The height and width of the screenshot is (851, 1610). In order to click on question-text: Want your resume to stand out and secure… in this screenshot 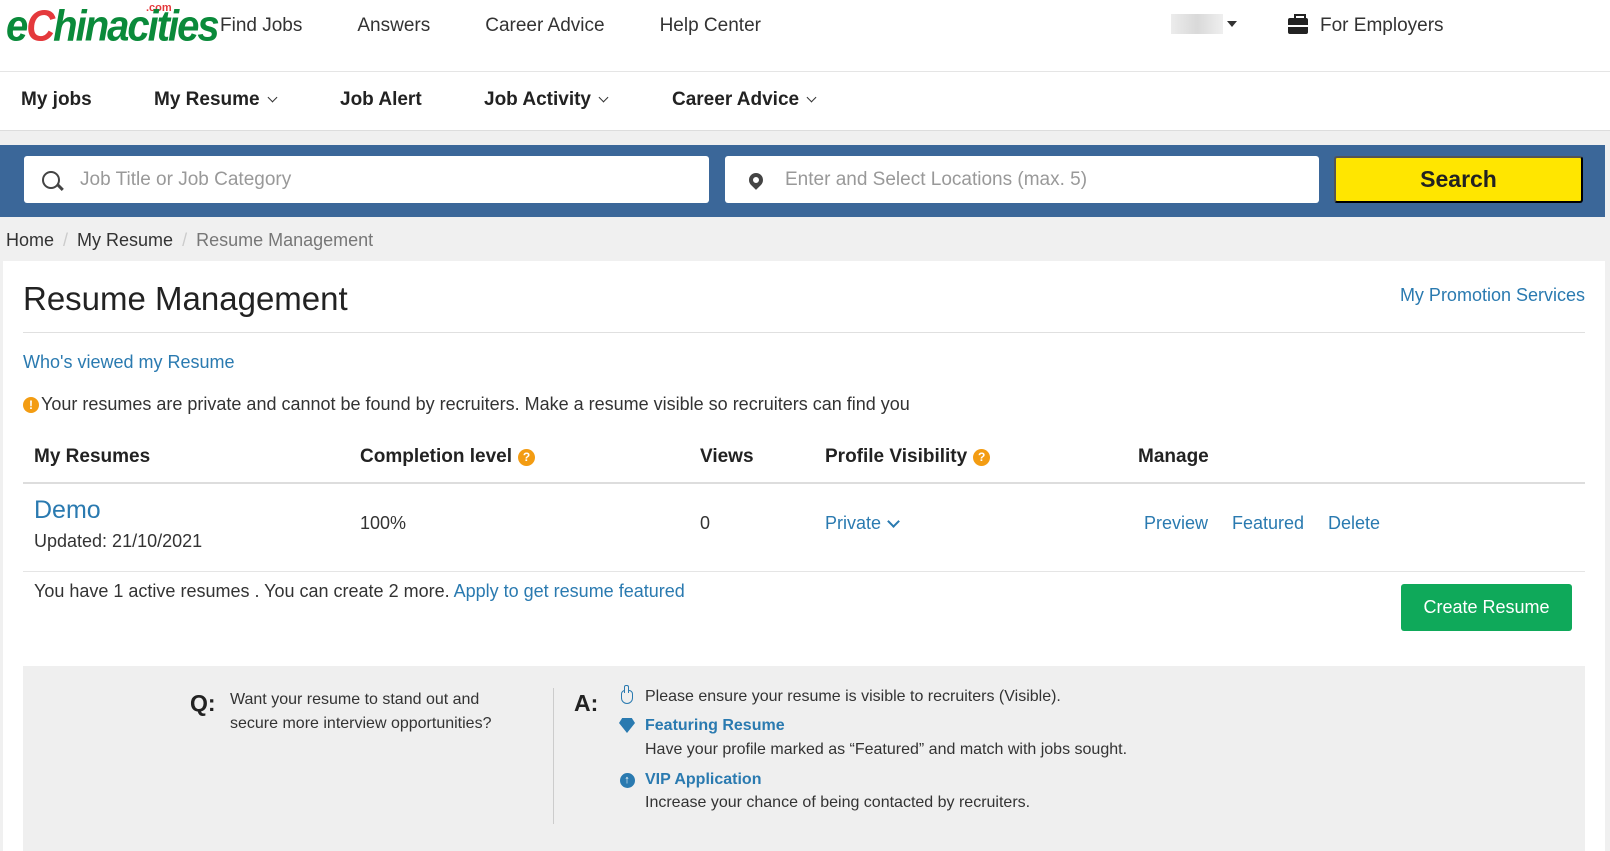, I will do `click(361, 711)`.